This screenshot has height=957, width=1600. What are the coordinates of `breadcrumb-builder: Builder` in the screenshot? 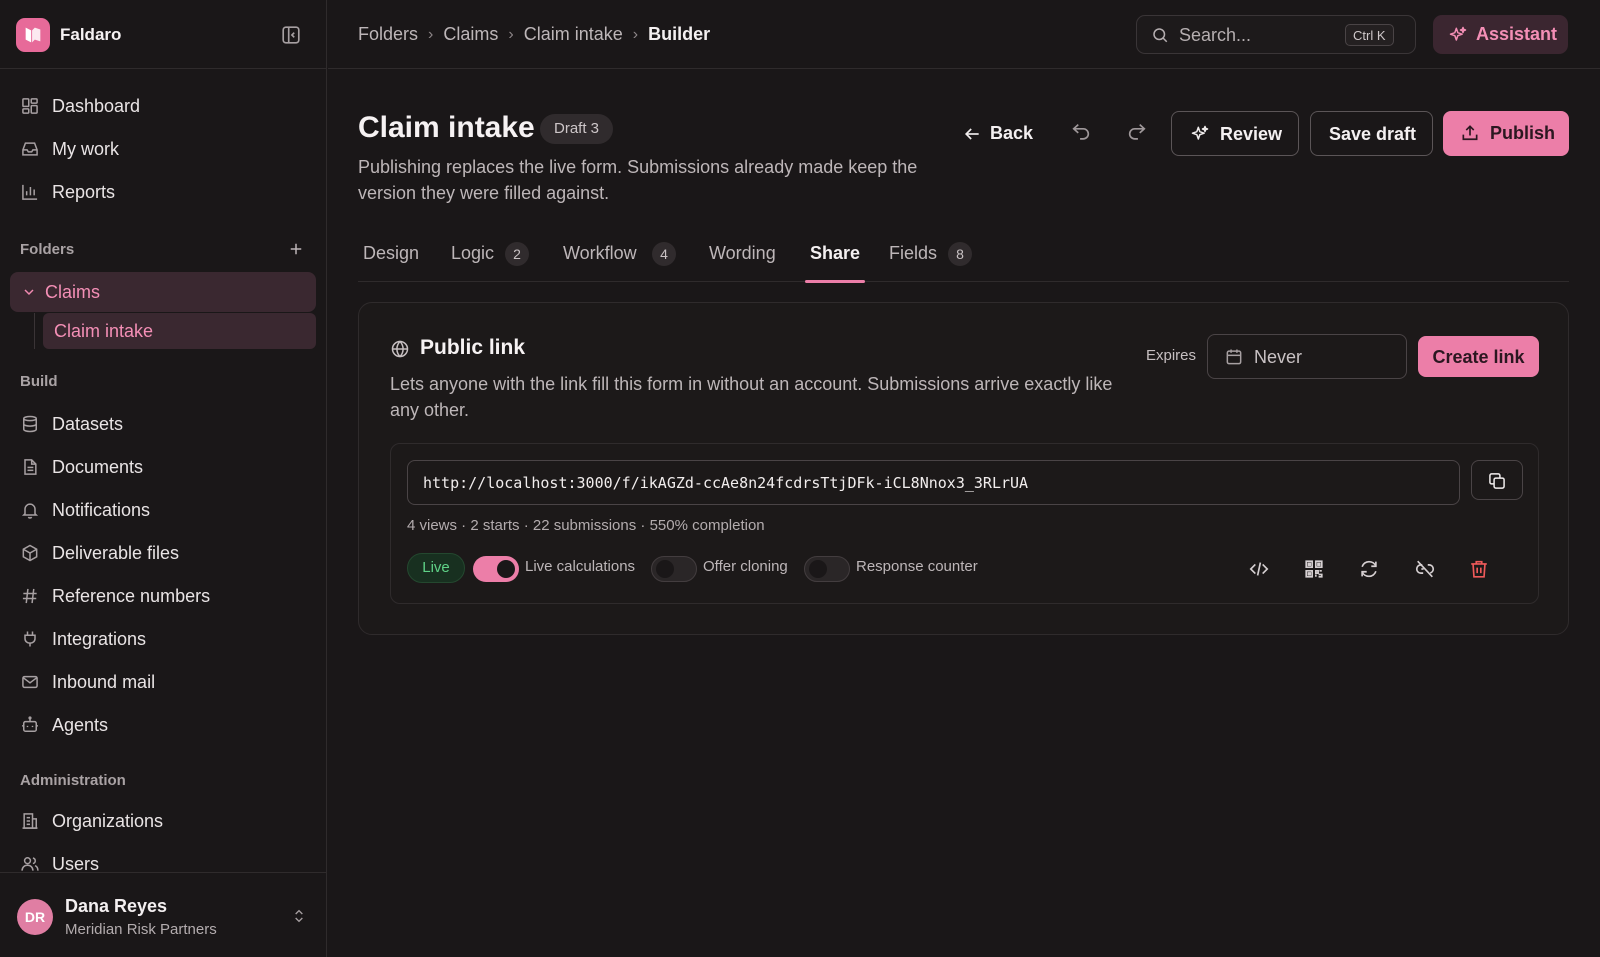 It's located at (679, 34).